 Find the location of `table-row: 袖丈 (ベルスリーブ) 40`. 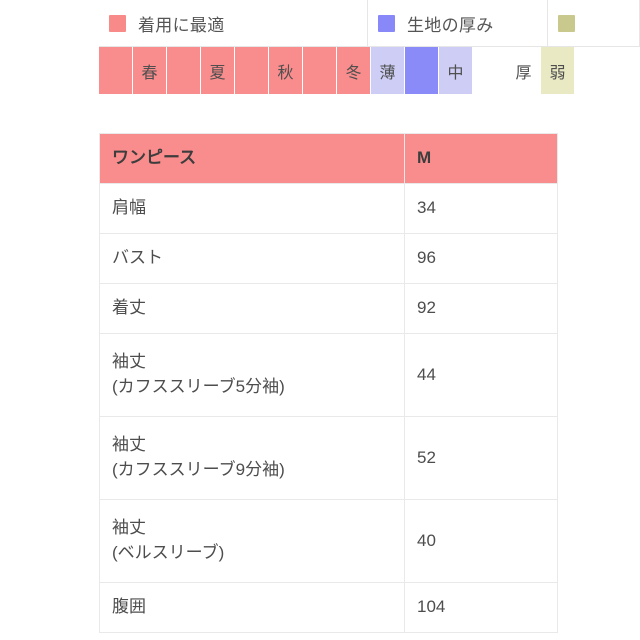

table-row: 袖丈 (ベルスリーブ) 40 is located at coordinates (328, 541).